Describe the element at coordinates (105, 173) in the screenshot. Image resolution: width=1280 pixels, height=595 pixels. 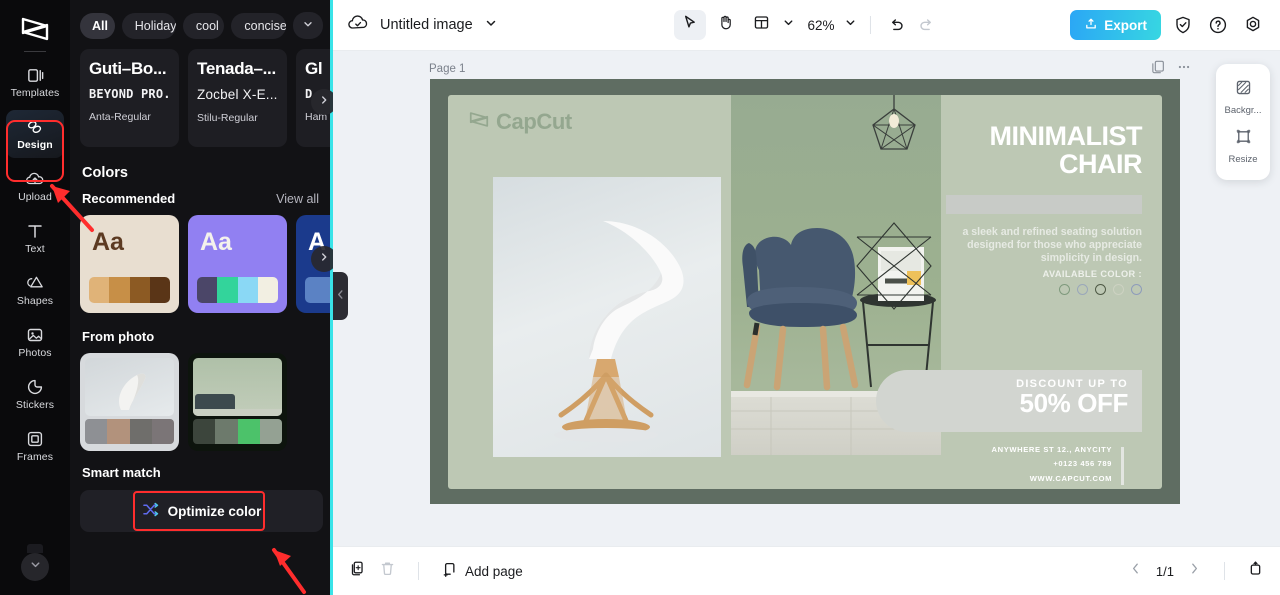
I see `colors-section-title: Colors` at that location.